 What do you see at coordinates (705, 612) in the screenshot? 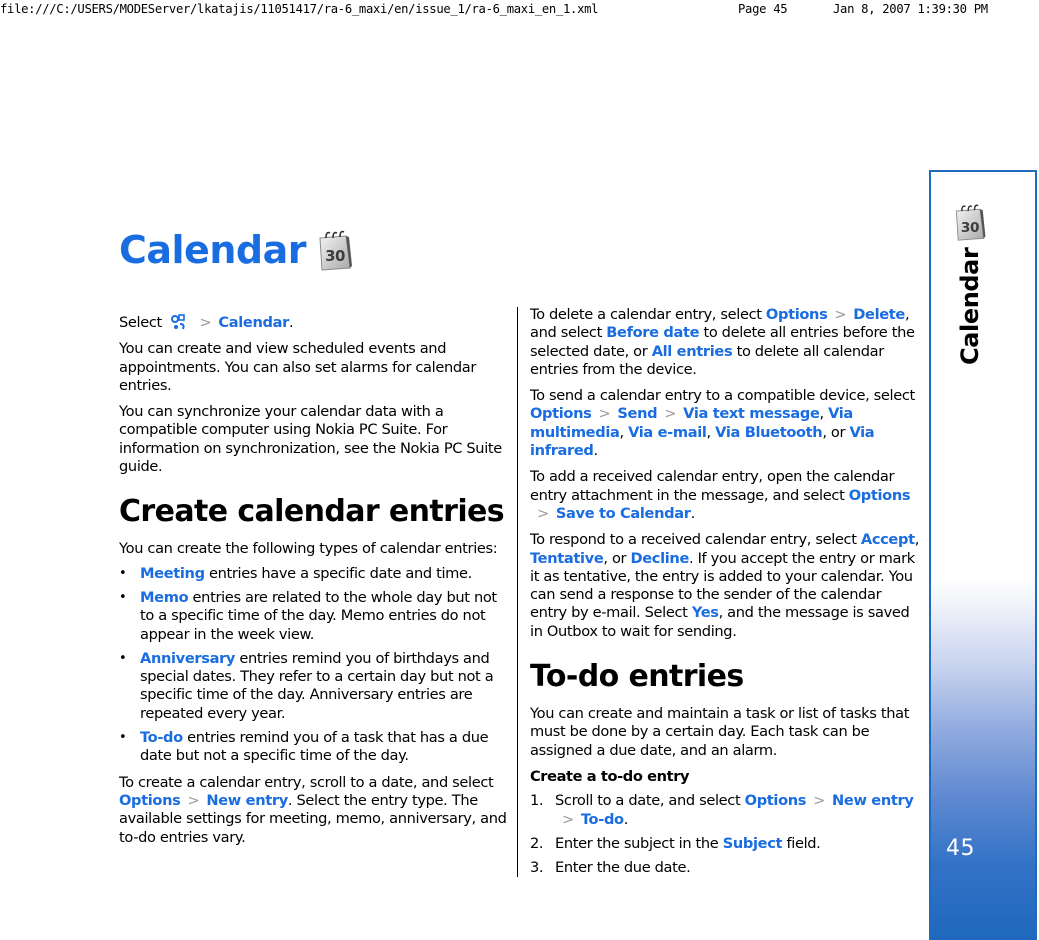
I see `yes-link: Yes` at bounding box center [705, 612].